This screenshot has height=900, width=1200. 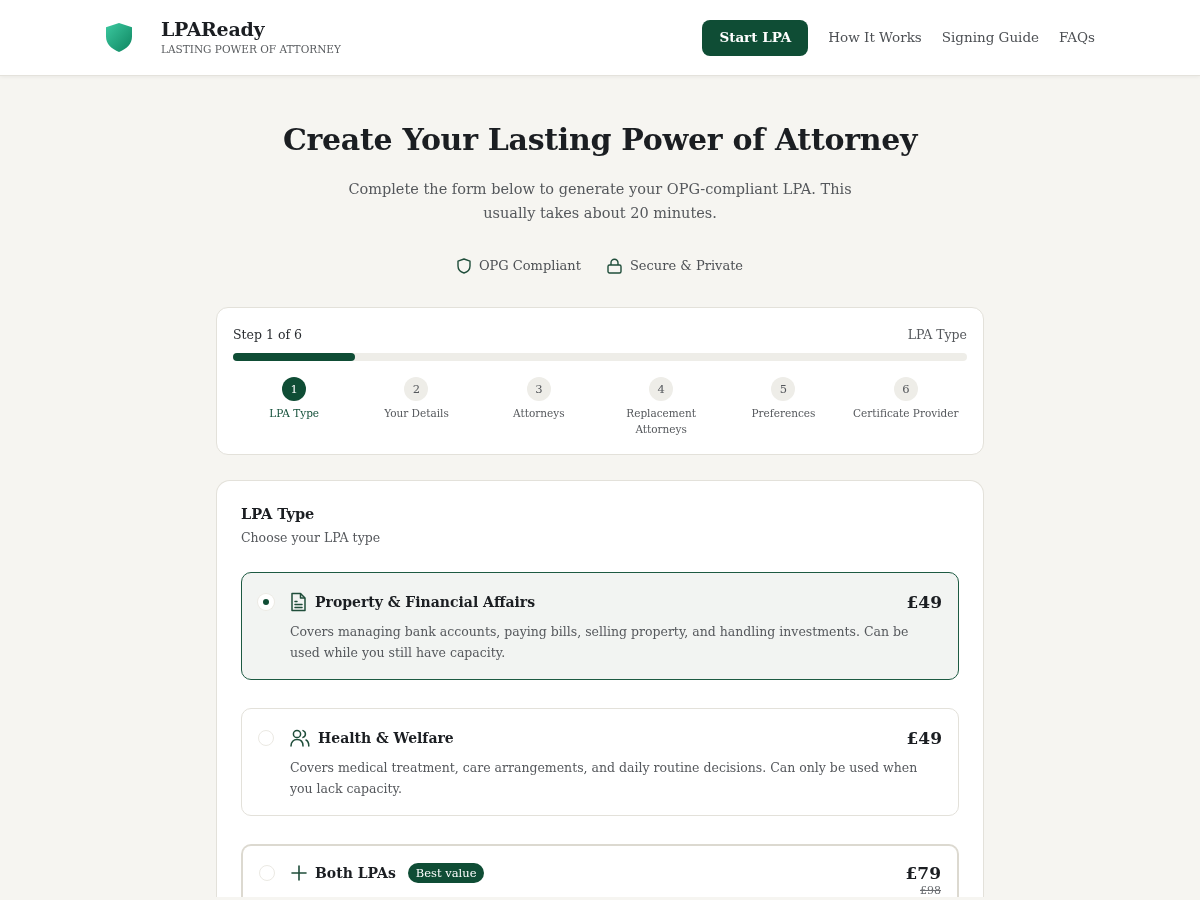 I want to click on section-title: LPA Type, so click(x=278, y=514).